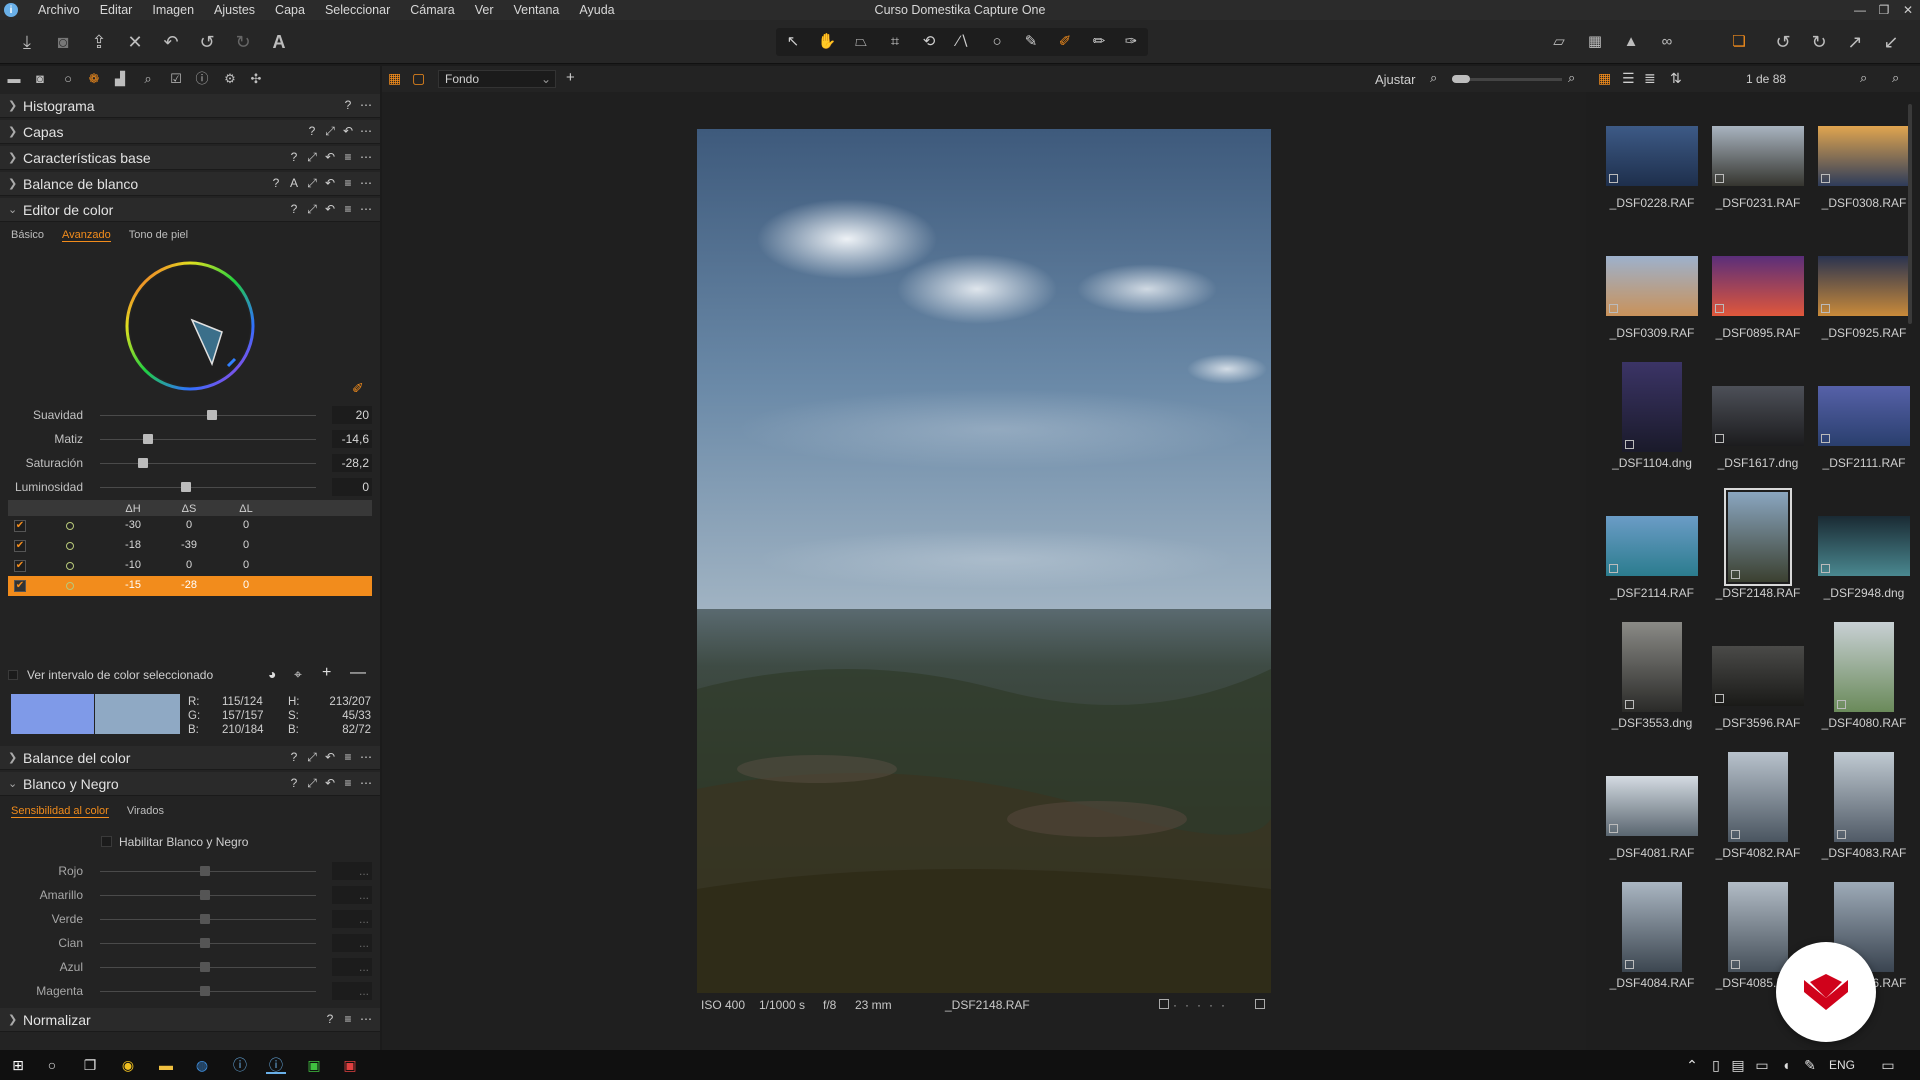 This screenshot has height=1080, width=1920. Describe the element at coordinates (27, 235) in the screenshot. I see `tab-basico: Básico` at that location.